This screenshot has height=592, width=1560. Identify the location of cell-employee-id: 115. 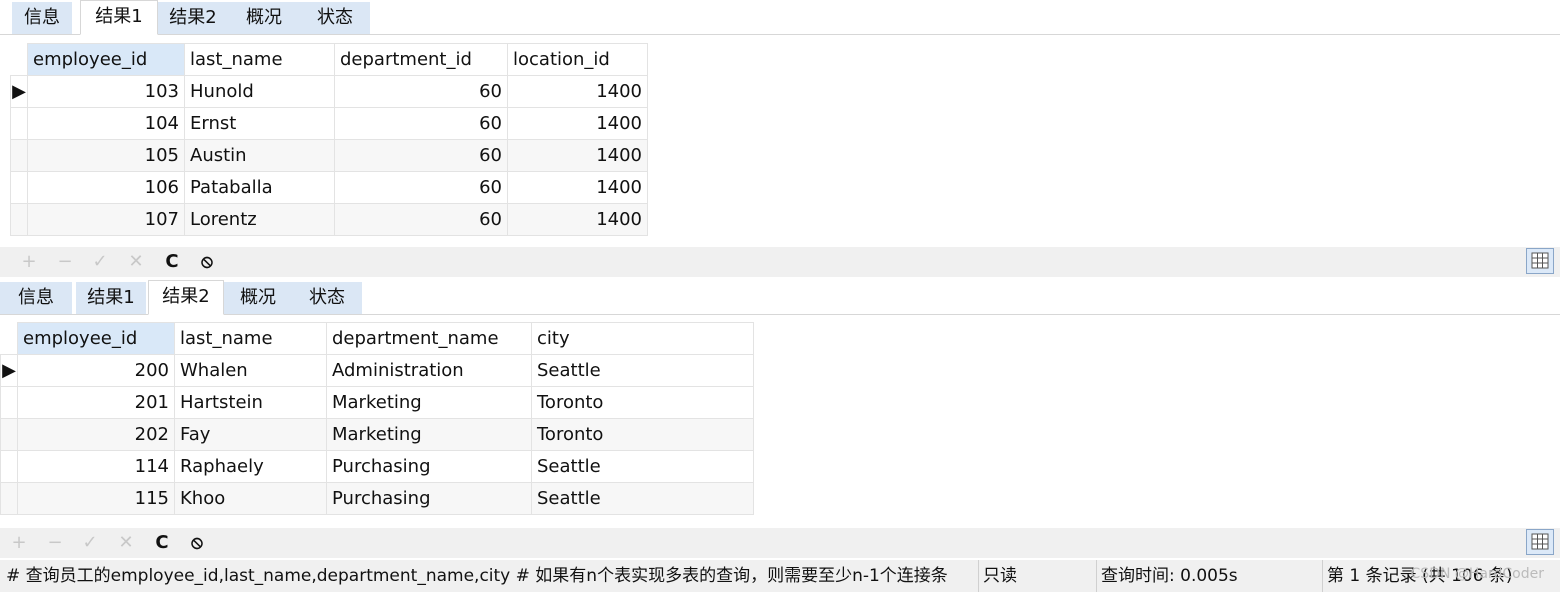
(96, 498).